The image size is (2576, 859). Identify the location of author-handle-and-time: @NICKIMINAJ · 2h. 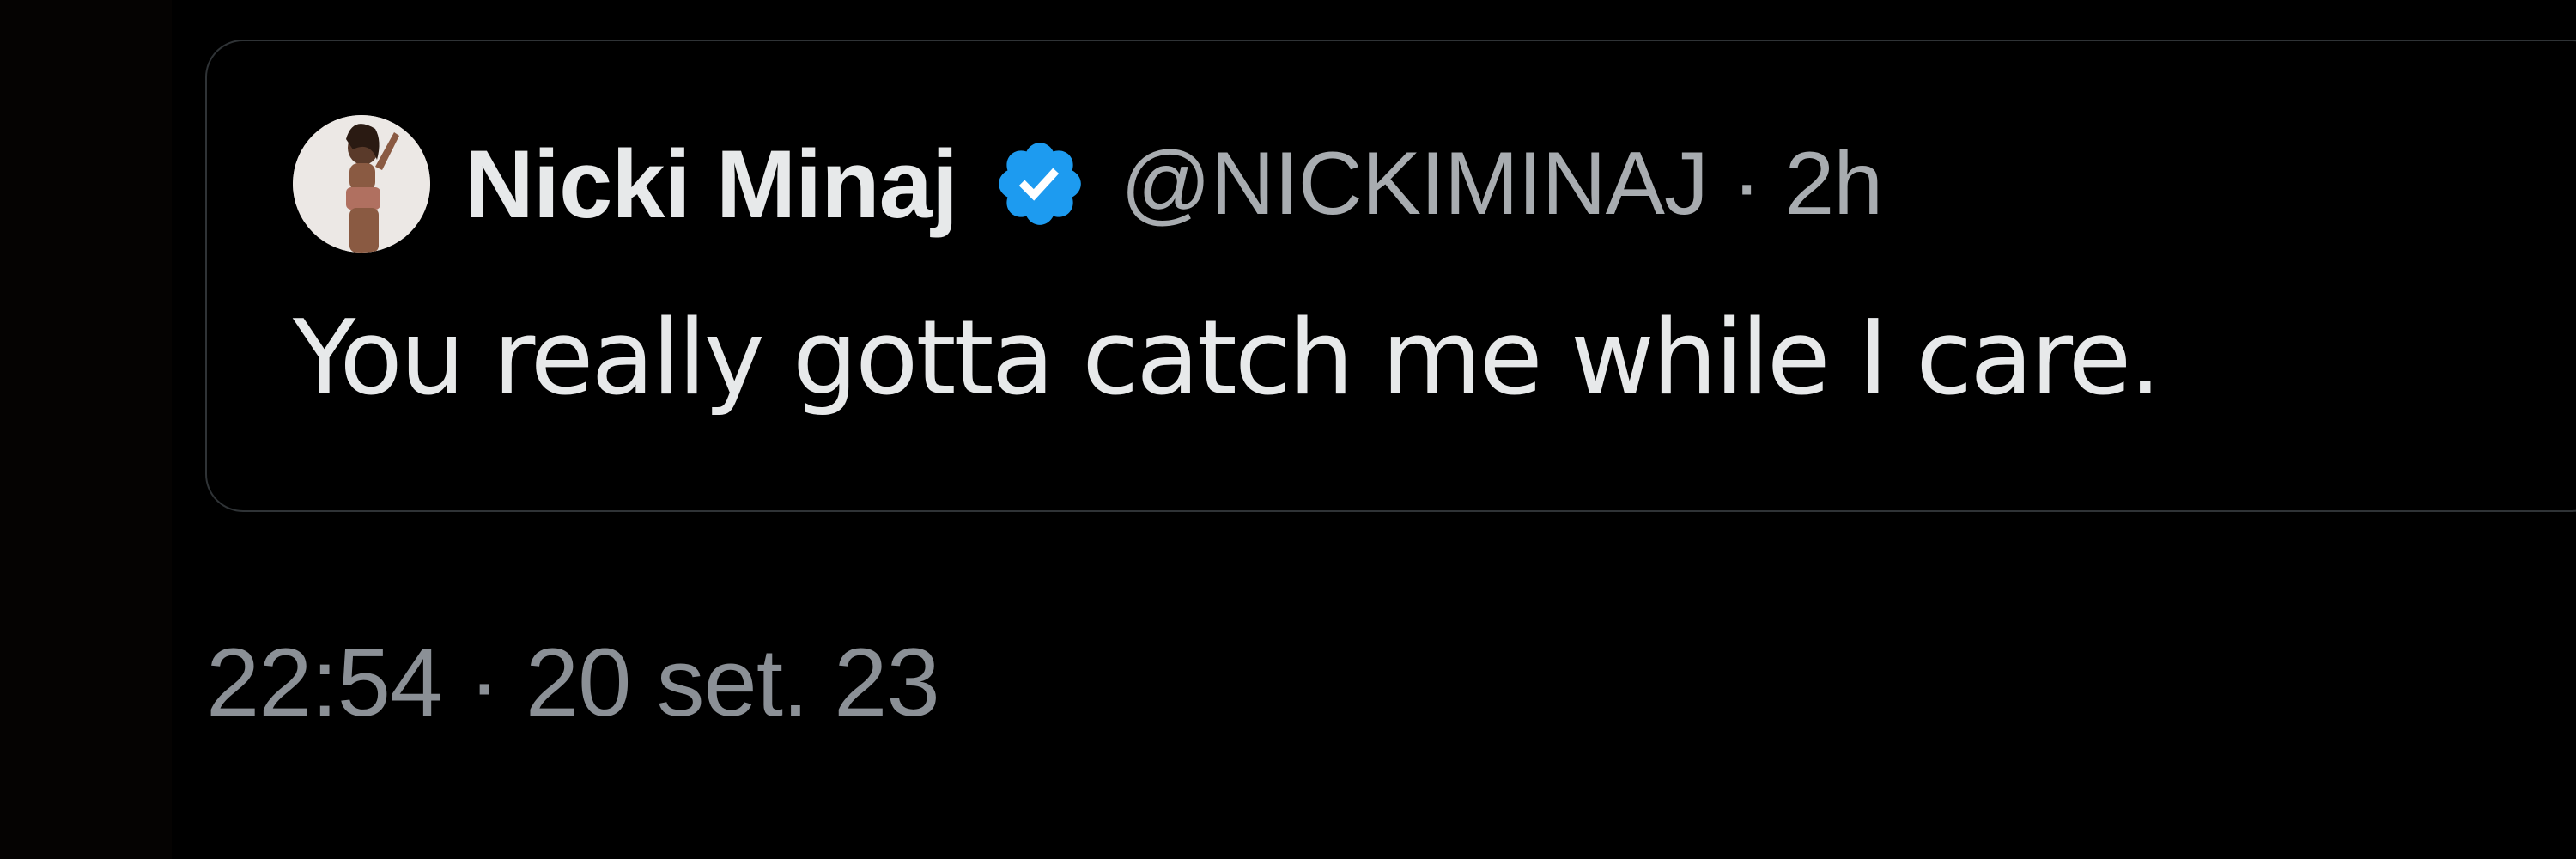
(1502, 184).